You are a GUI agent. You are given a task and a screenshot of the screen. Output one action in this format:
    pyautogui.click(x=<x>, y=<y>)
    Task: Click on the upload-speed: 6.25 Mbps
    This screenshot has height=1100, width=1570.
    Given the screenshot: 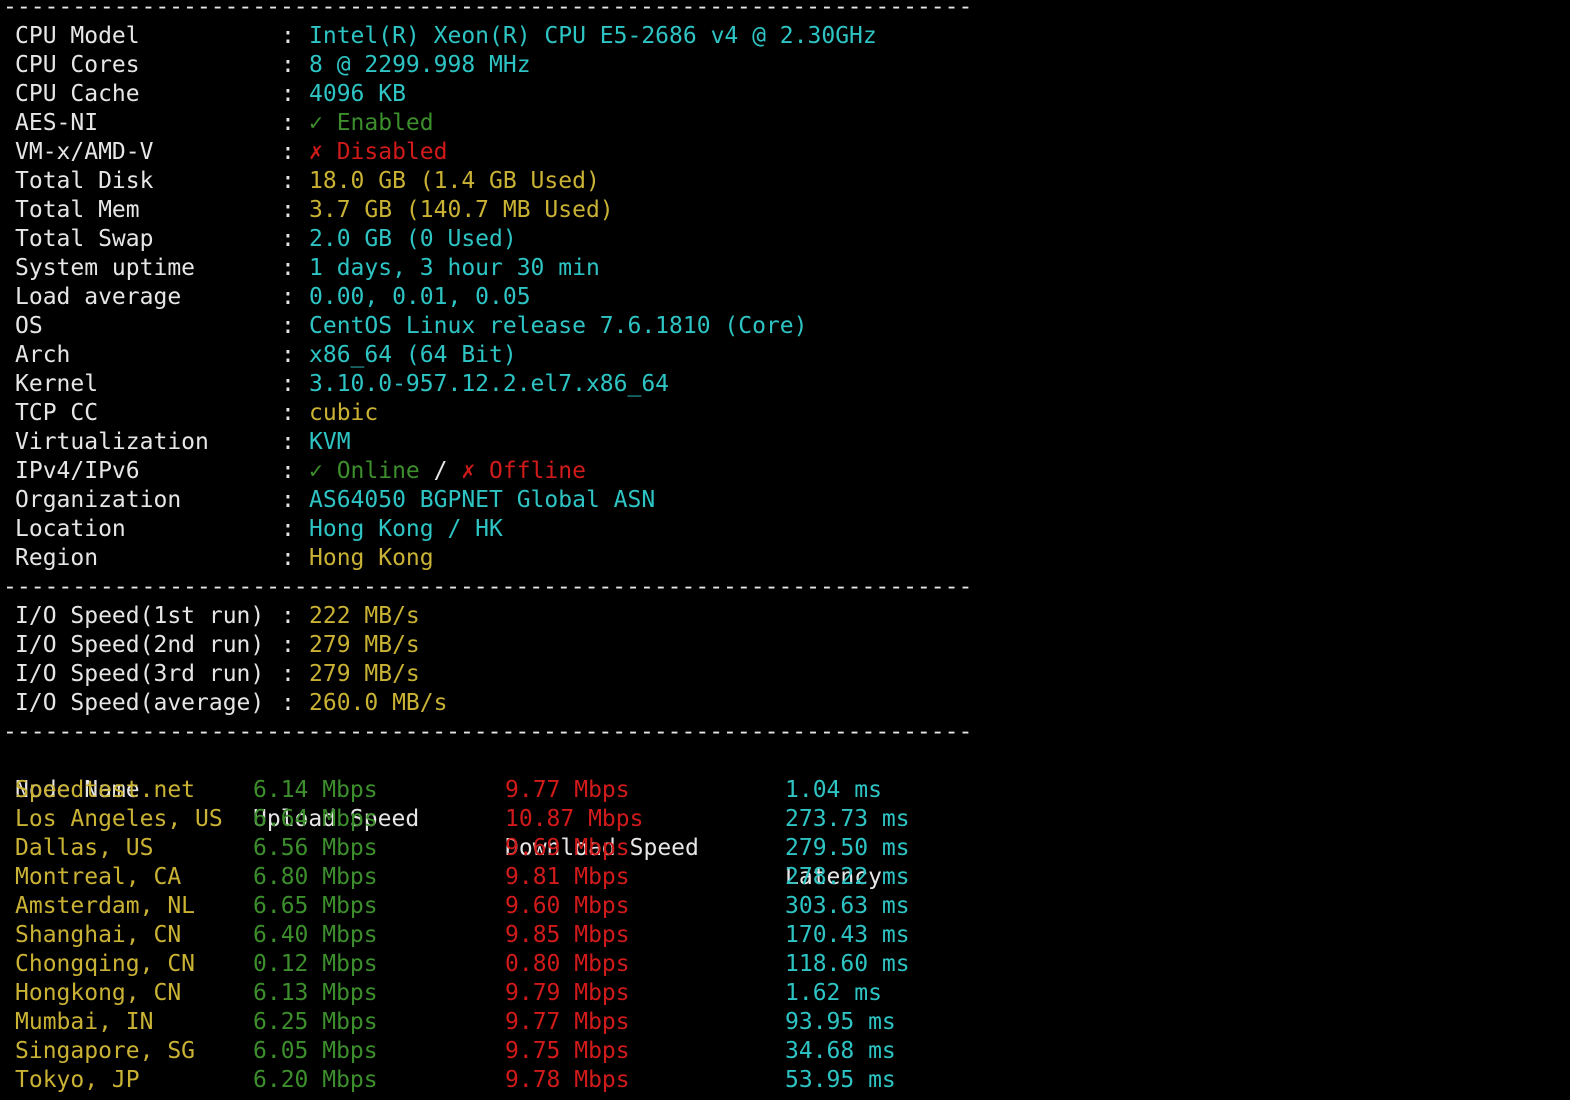 What is the action you would take?
    pyautogui.click(x=315, y=1022)
    